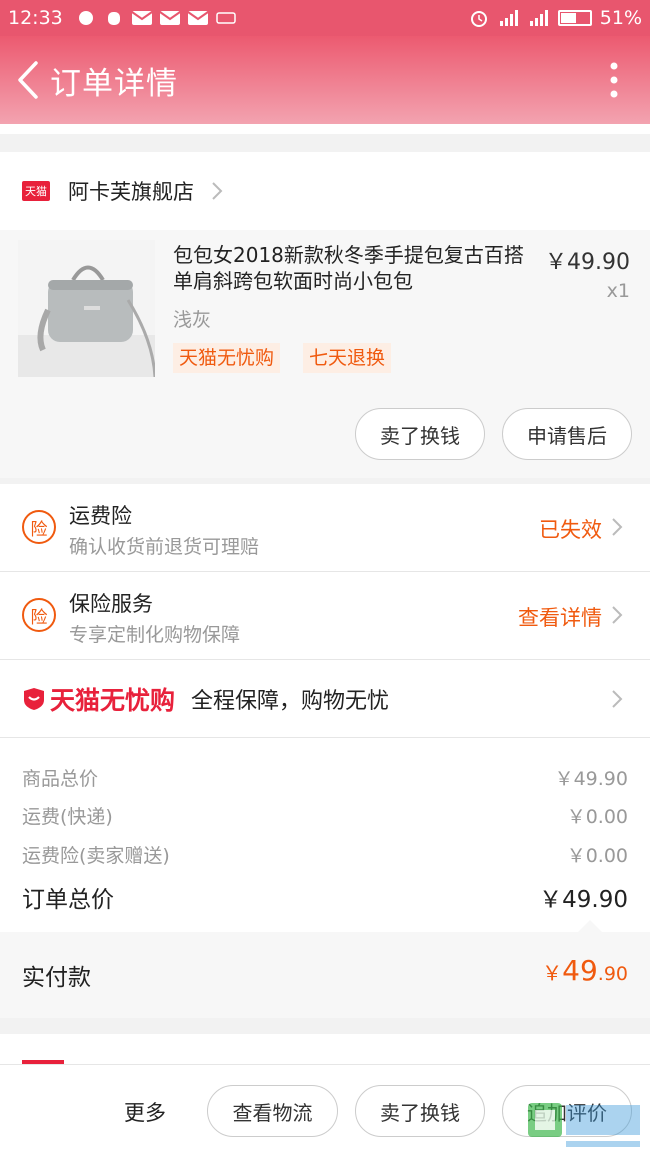 This screenshot has height=1155, width=650. Describe the element at coordinates (35, 18) in the screenshot. I see `status-time: 12:33` at that location.